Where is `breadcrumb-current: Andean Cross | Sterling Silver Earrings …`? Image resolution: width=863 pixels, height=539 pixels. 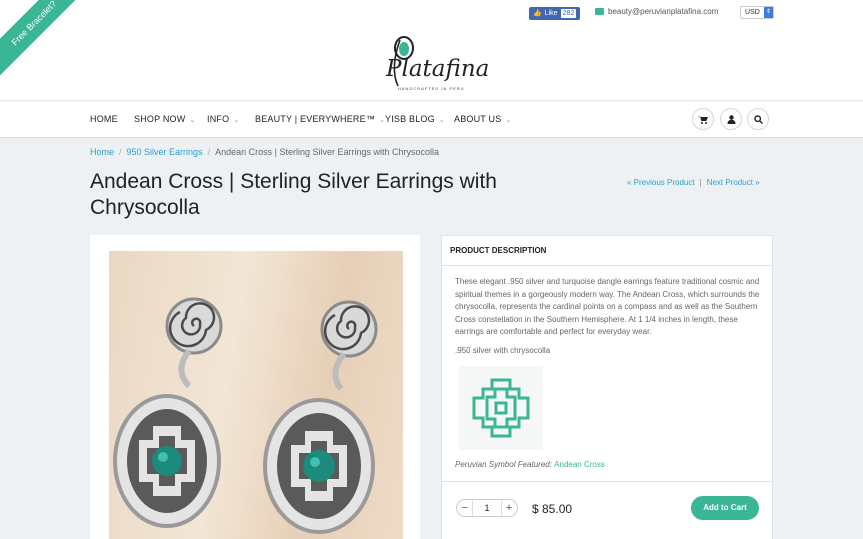 breadcrumb-current: Andean Cross | Sterling Silver Earrings … is located at coordinates (327, 152).